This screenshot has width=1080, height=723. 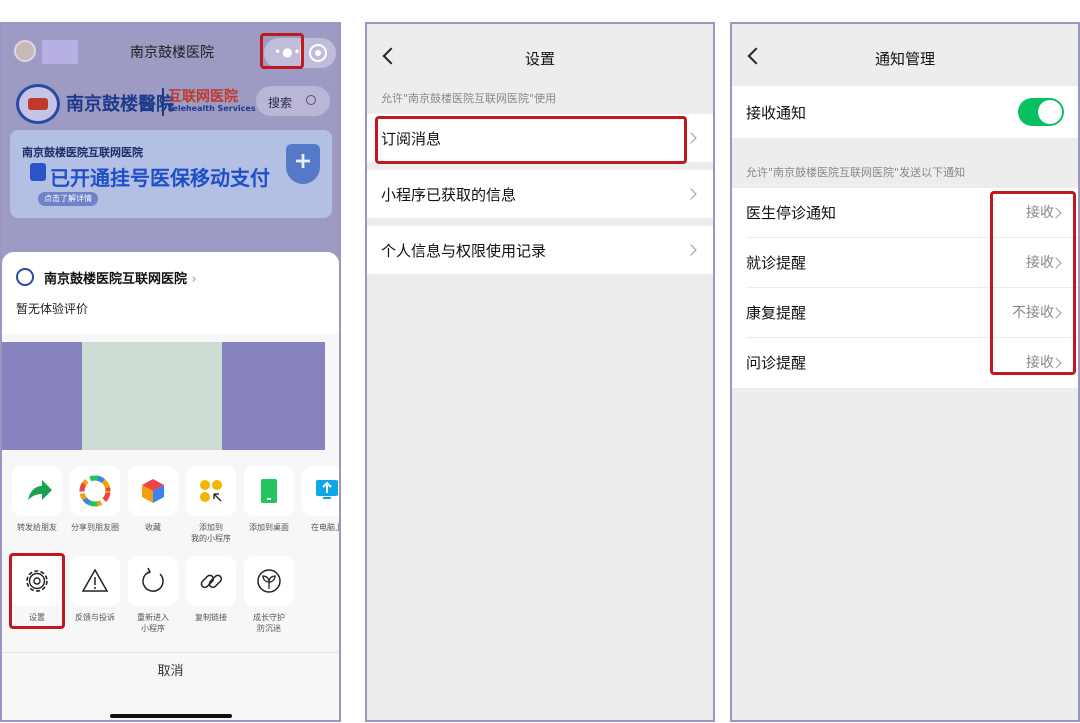 I want to click on action-label: 在电脑上, so click(x=326, y=527).